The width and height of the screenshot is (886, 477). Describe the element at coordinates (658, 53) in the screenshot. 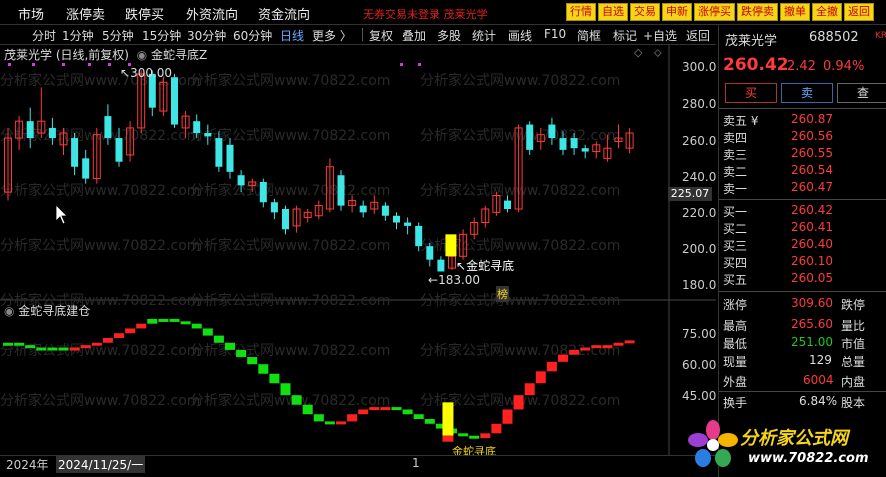

I see `expand-icon: ⬦` at that location.